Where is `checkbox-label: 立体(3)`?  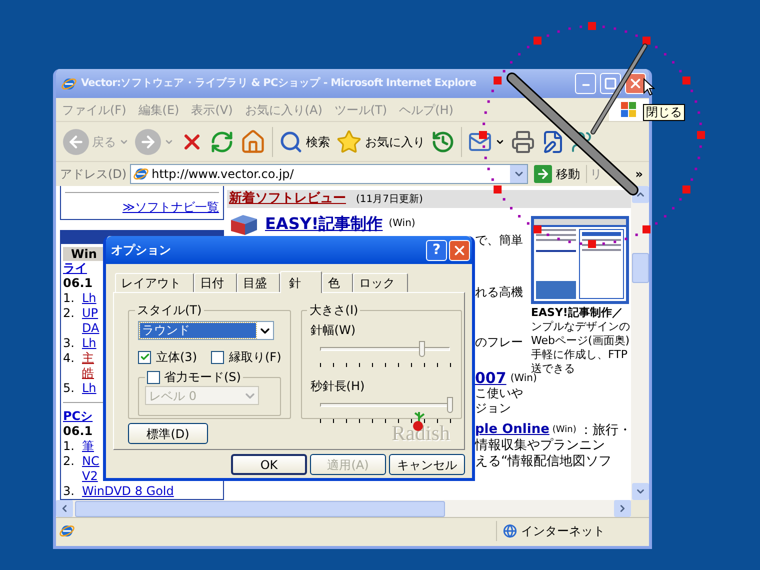
checkbox-label: 立体(3) is located at coordinates (176, 357).